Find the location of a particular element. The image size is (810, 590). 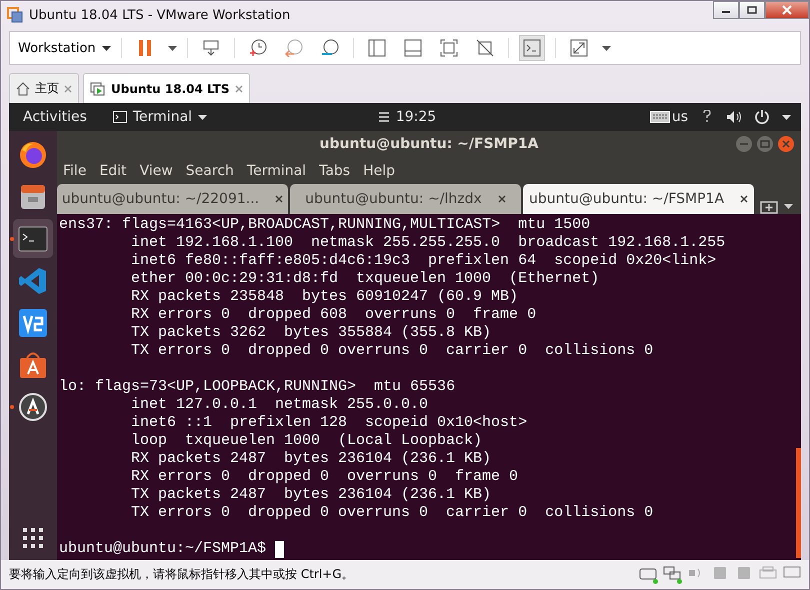

terminal-title: ubuntu@ubuntu: ~/FSMP1A is located at coordinates (429, 144).